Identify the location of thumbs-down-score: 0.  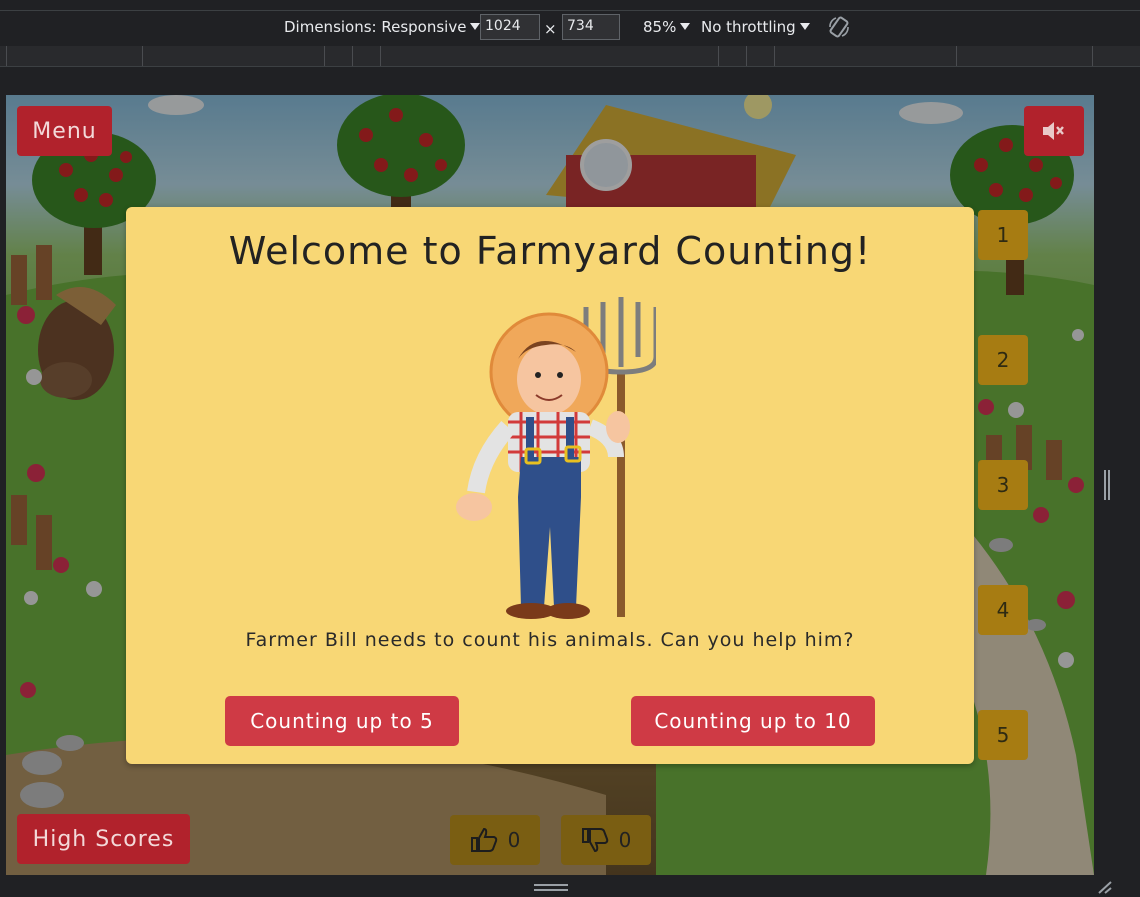
(606, 840).